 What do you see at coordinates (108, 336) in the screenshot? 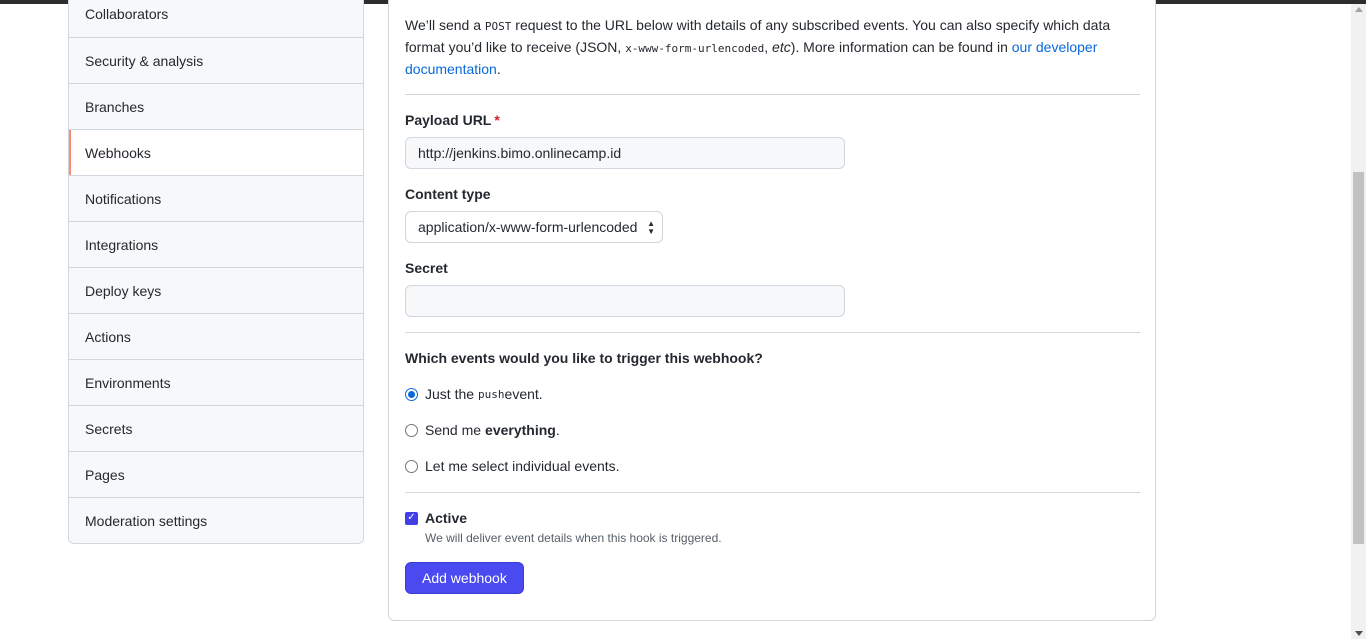
I see `sidebar-item-label: Actions` at bounding box center [108, 336].